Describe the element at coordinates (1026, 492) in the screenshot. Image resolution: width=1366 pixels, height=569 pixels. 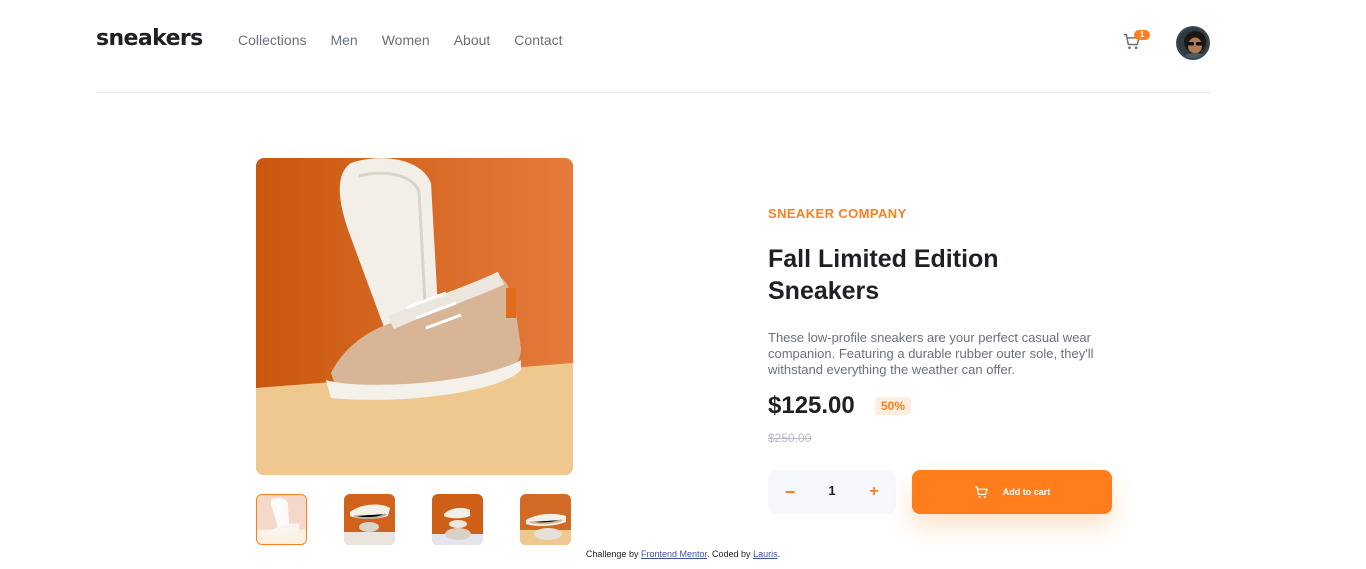
I see `add-to-cart-label: Add to cart` at that location.